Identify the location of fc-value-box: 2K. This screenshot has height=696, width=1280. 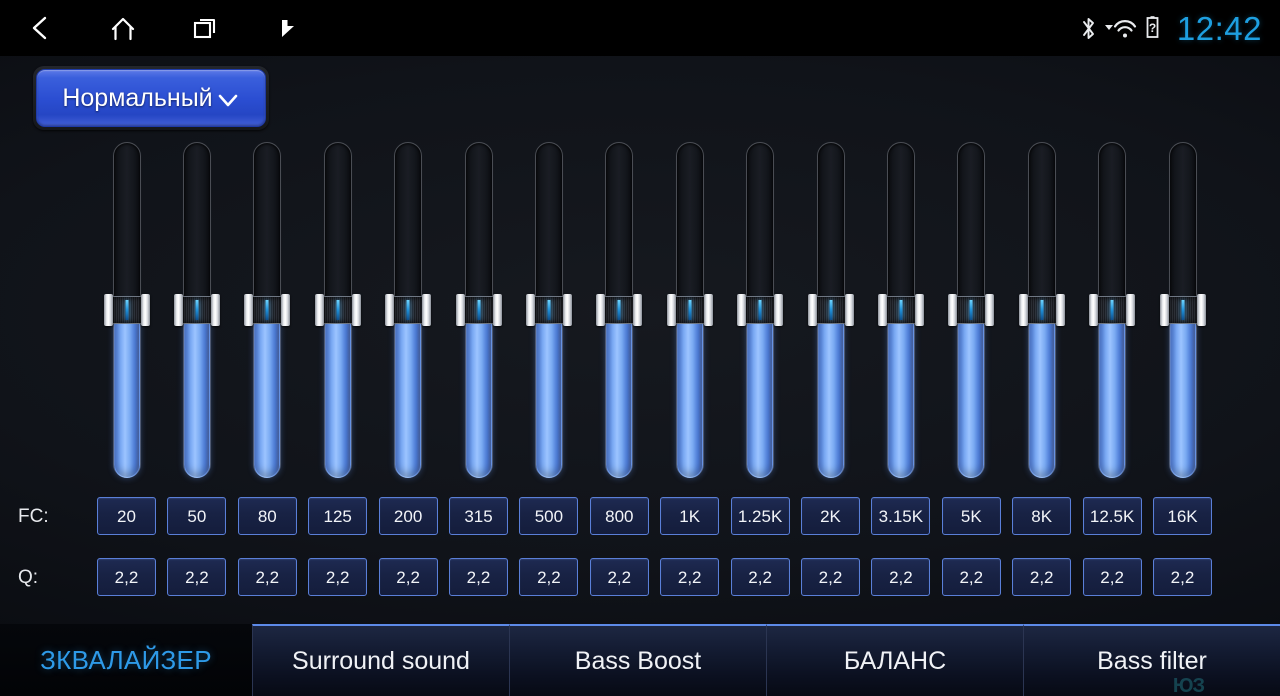
(830, 516).